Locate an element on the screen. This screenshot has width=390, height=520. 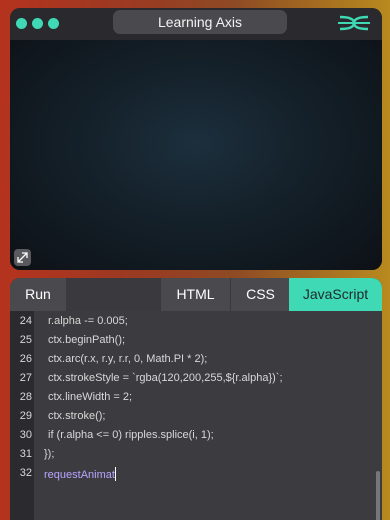
code-line: }); is located at coordinates (49, 454).